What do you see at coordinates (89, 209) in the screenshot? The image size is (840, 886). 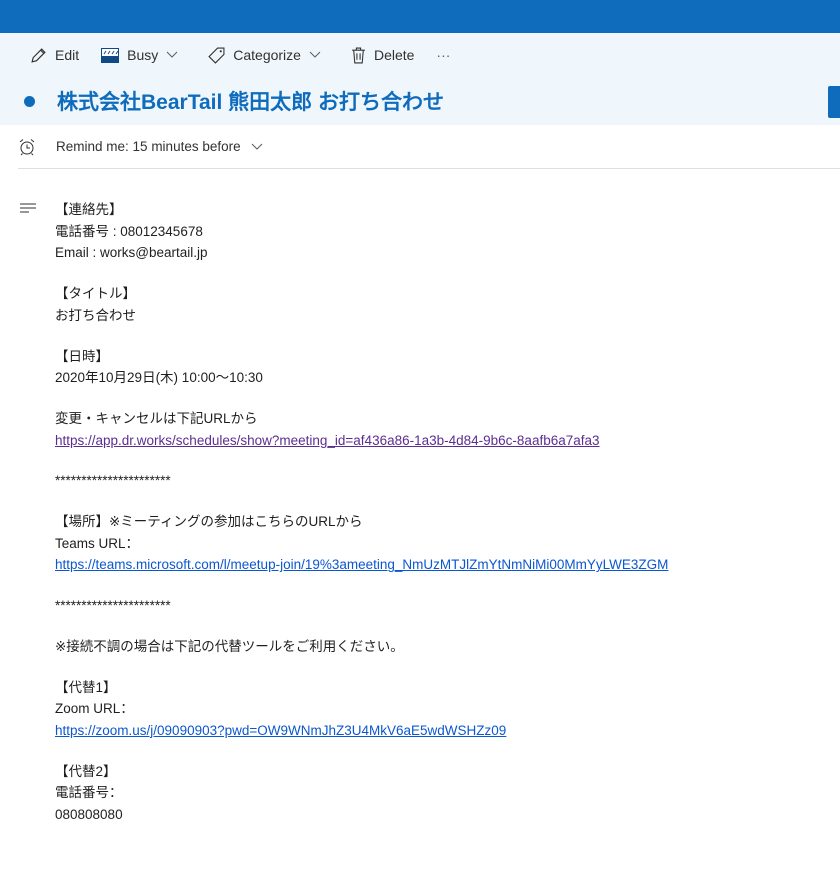 I see `contact-heading: 【連絡先】` at bounding box center [89, 209].